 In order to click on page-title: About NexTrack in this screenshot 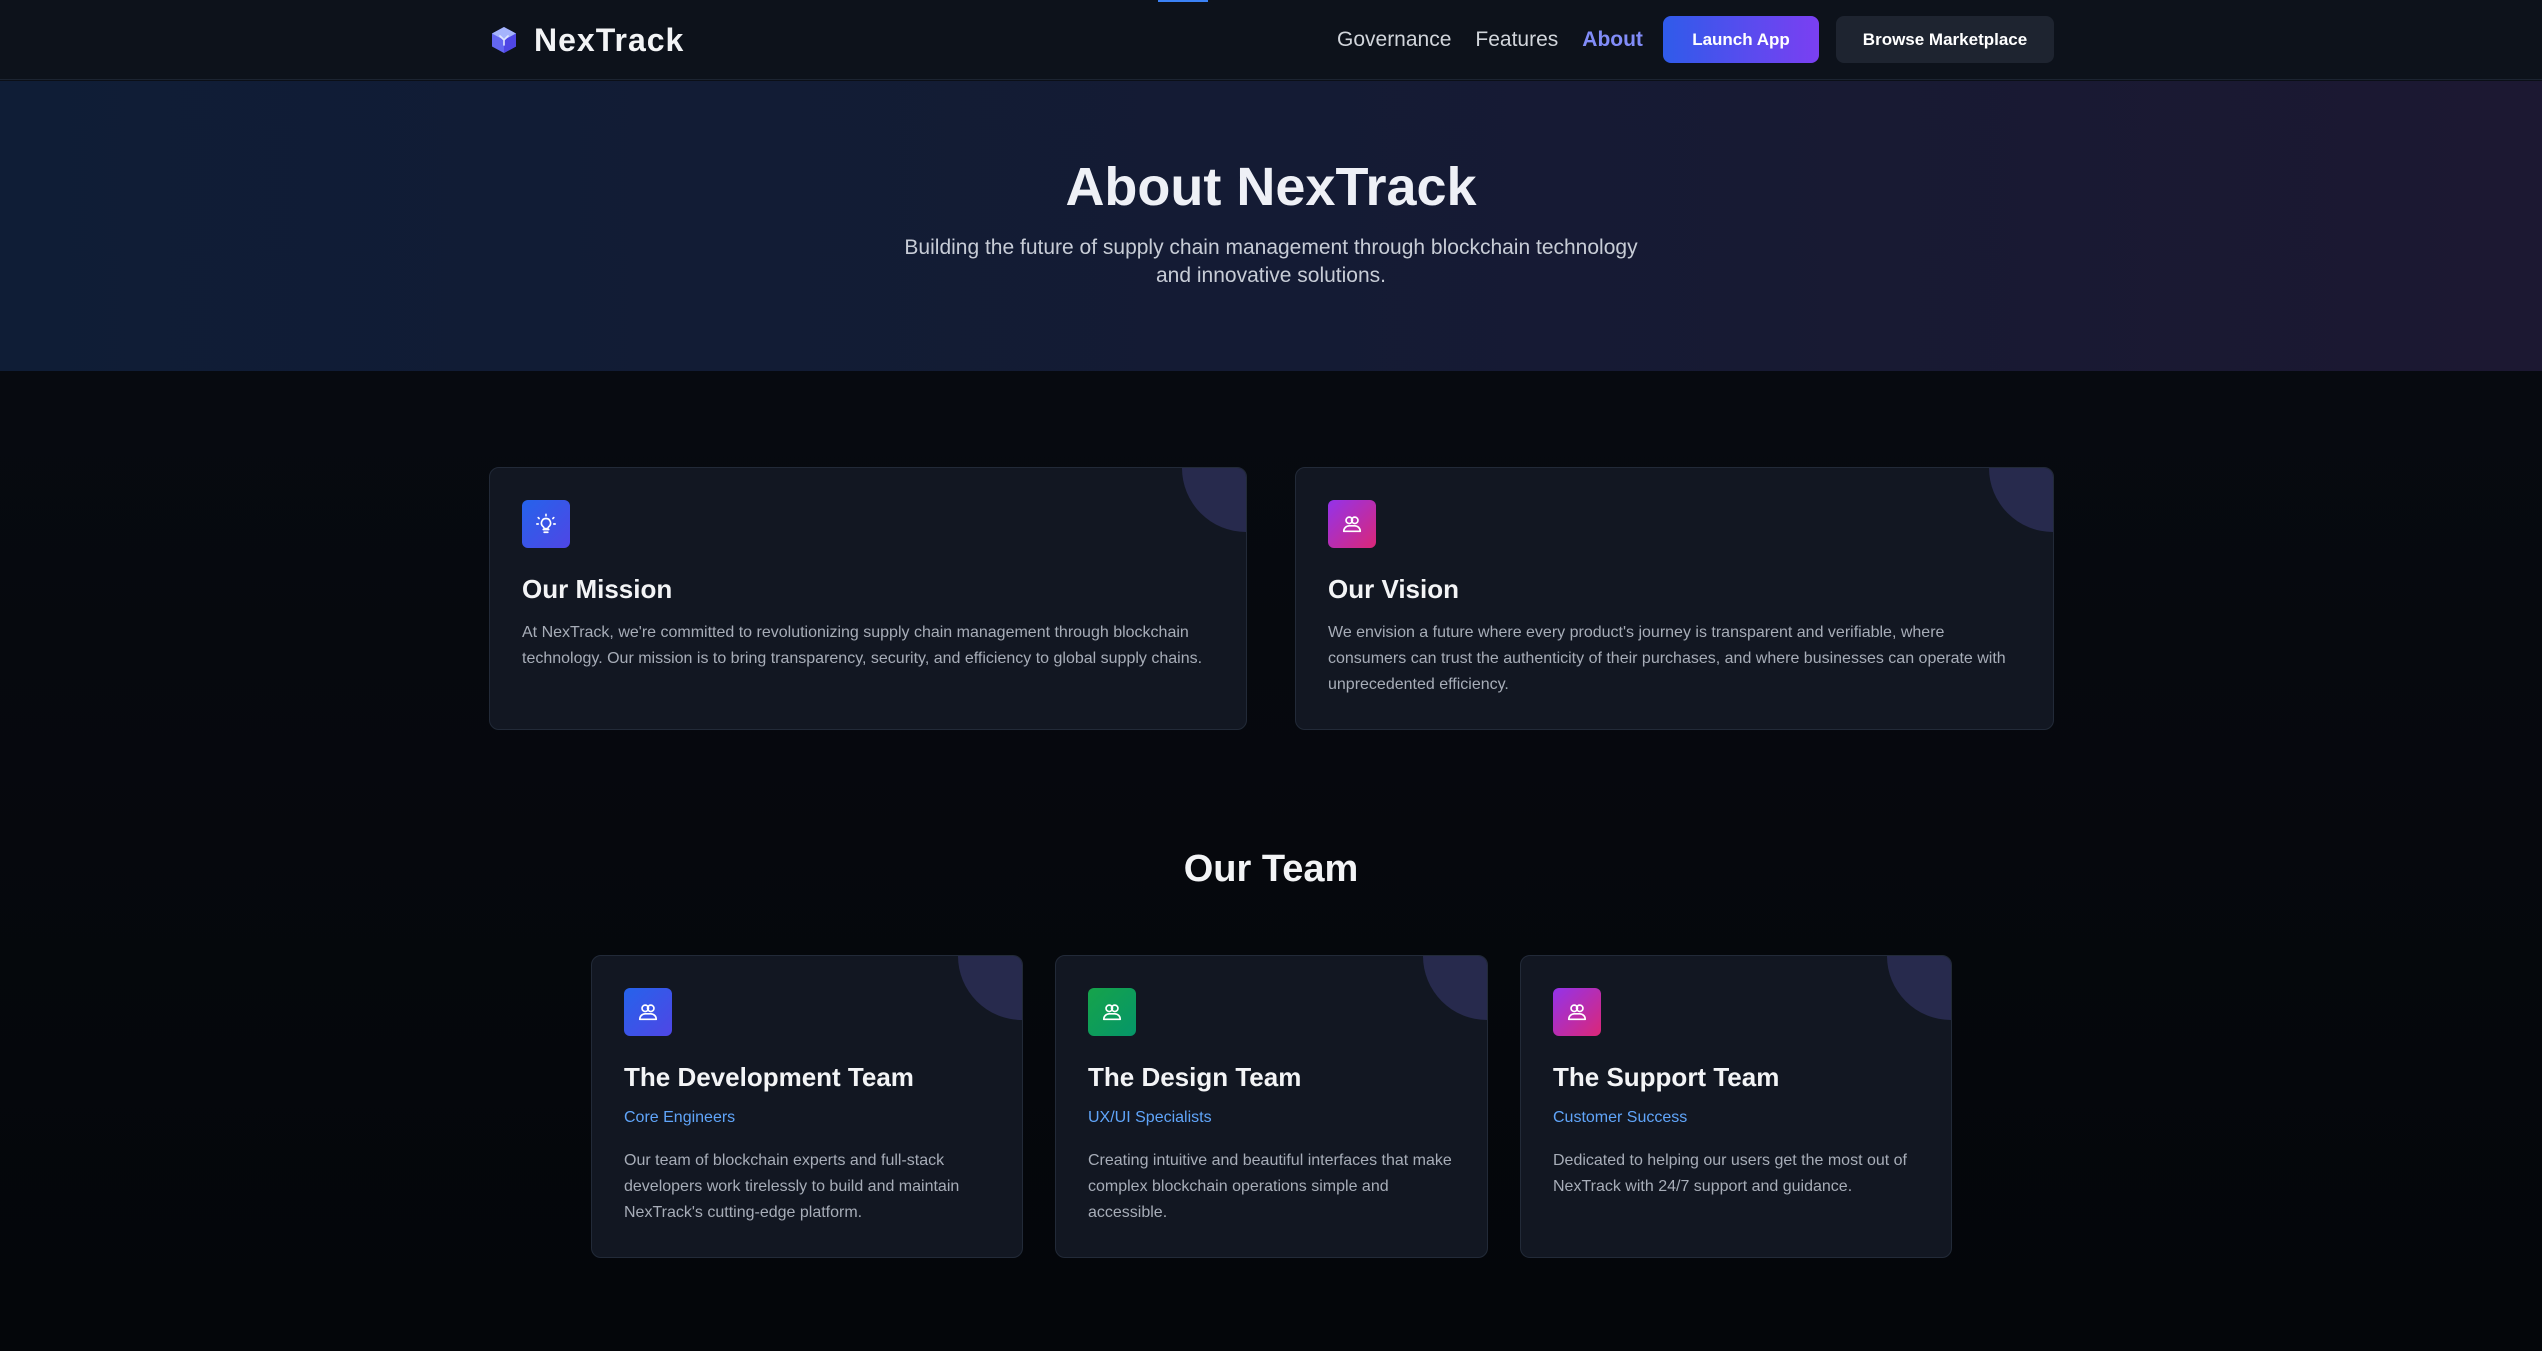, I will do `click(1271, 187)`.